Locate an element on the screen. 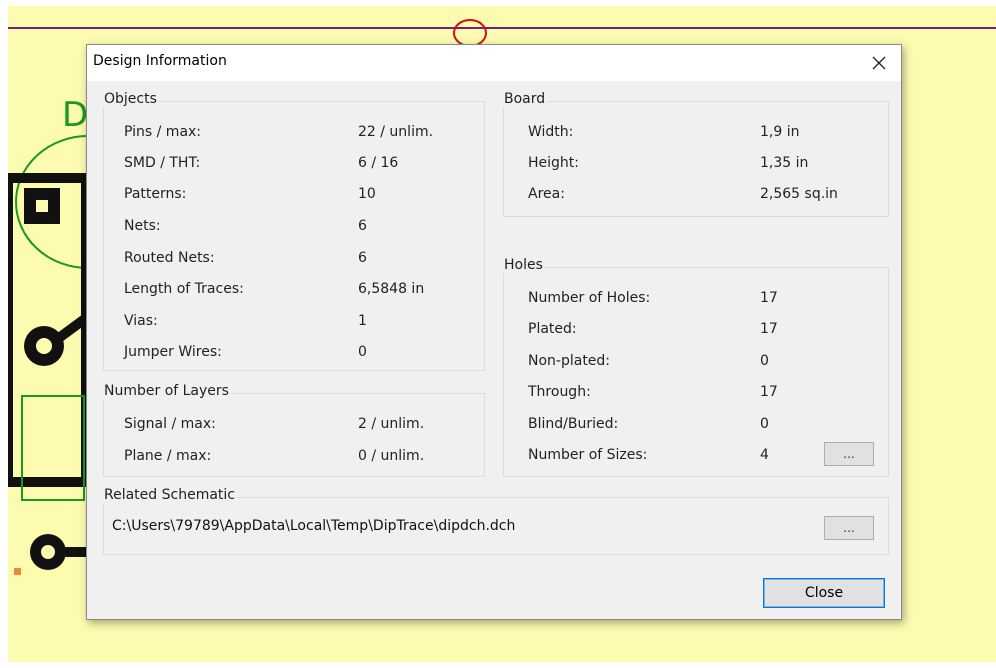  plane-layers-label: Plane / max: is located at coordinates (168, 456).